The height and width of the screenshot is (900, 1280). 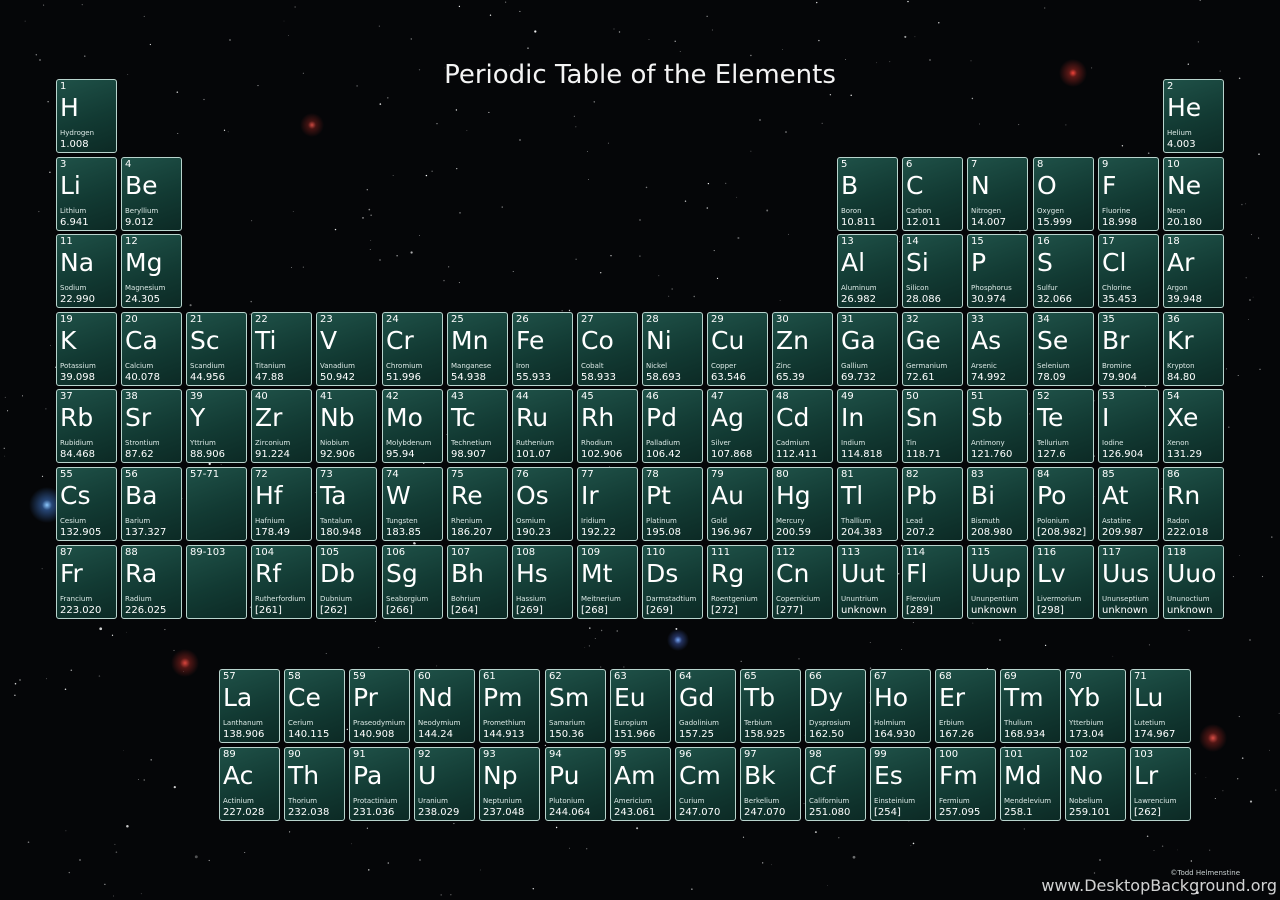 I want to click on element-tile-si: 14 Si Silicon 28.086, so click(x=932, y=271).